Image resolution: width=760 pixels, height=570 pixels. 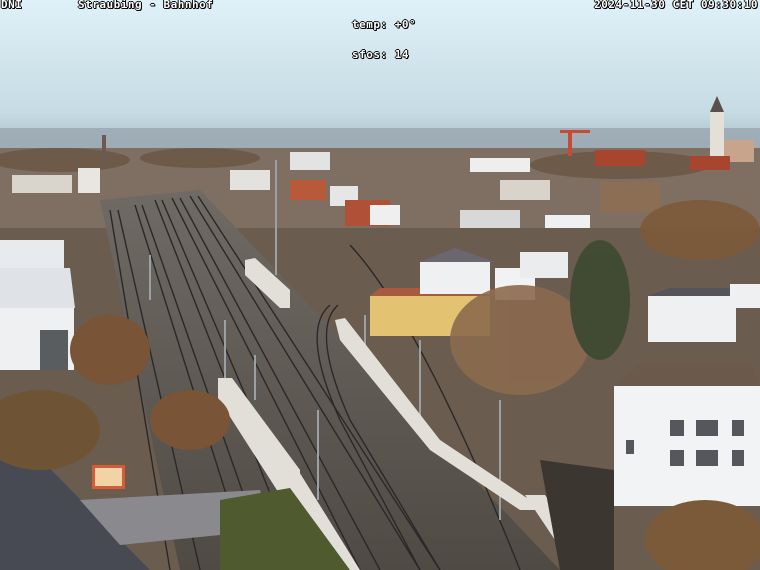 What do you see at coordinates (676, 5) in the screenshot?
I see `timestamp-label: 2024-11-30 CET 09:30:10` at bounding box center [676, 5].